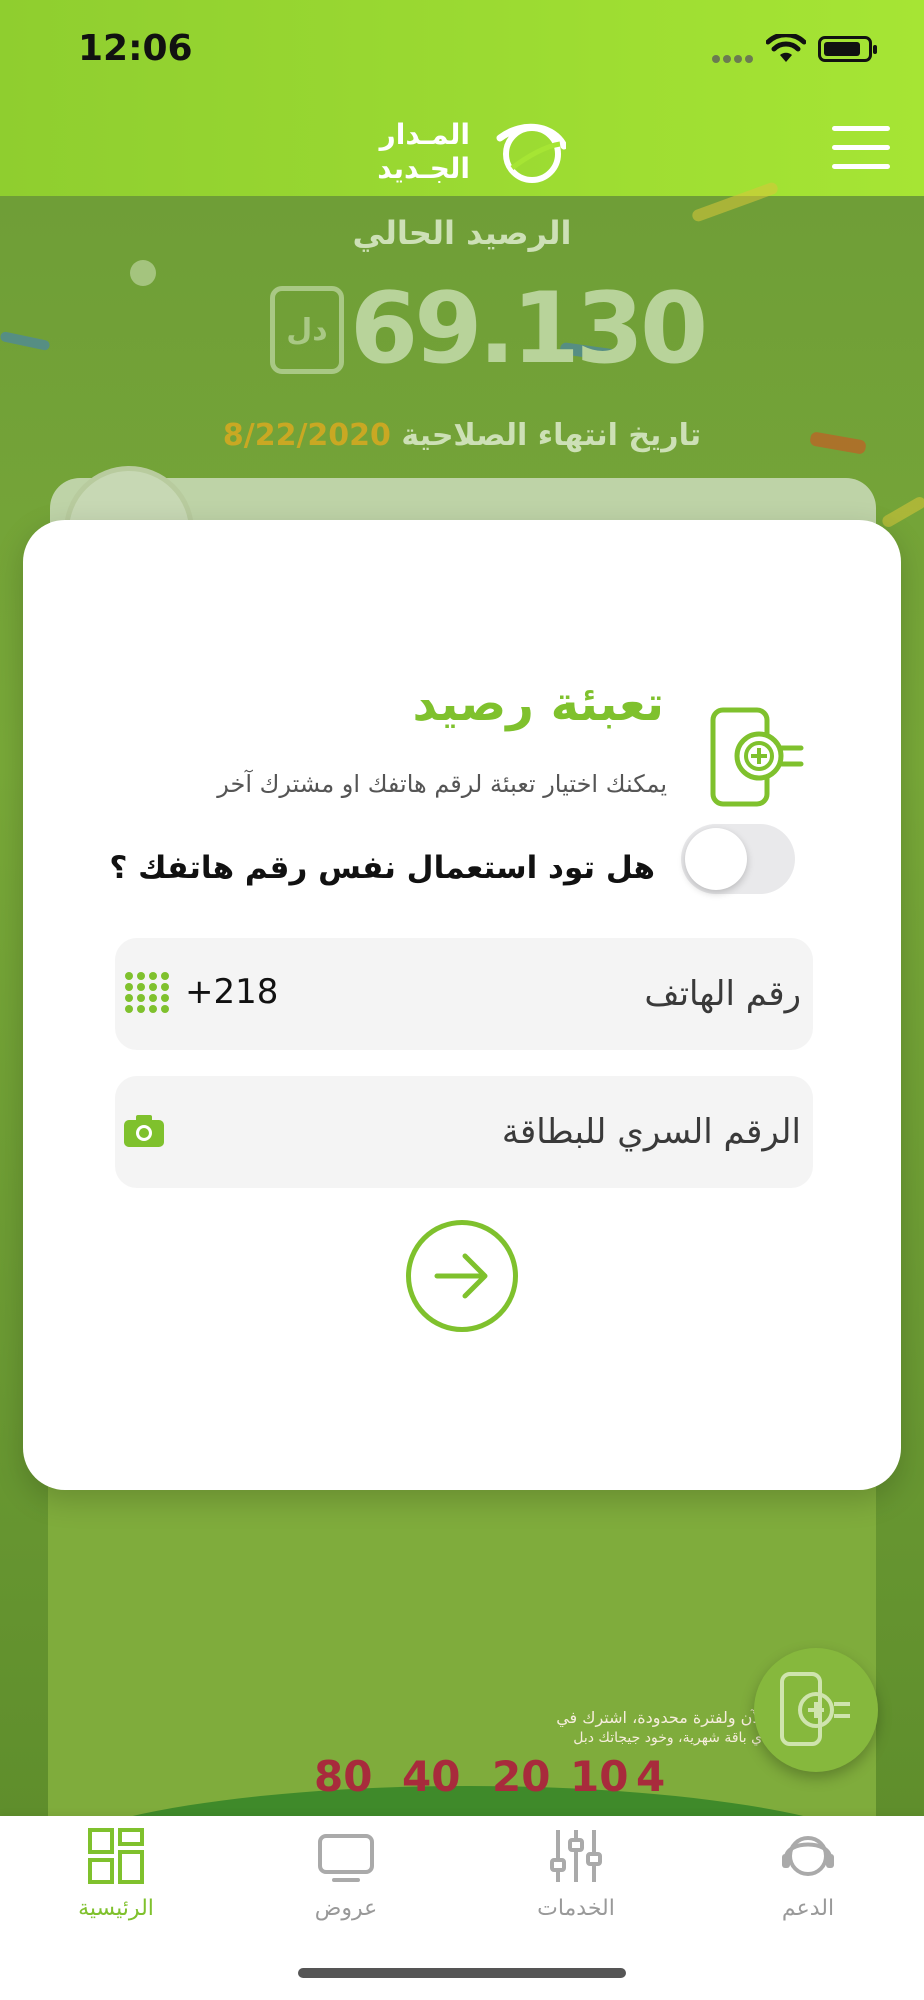 The width and height of the screenshot is (924, 2000). Describe the element at coordinates (346, 1908) in the screenshot. I see `tab-label: عروض` at that location.